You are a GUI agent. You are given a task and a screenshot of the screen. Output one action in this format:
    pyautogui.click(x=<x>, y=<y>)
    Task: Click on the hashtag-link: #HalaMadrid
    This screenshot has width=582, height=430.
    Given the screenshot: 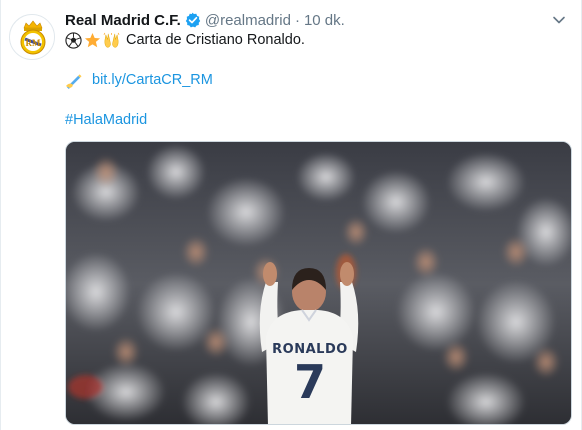 What is the action you would take?
    pyautogui.click(x=106, y=120)
    